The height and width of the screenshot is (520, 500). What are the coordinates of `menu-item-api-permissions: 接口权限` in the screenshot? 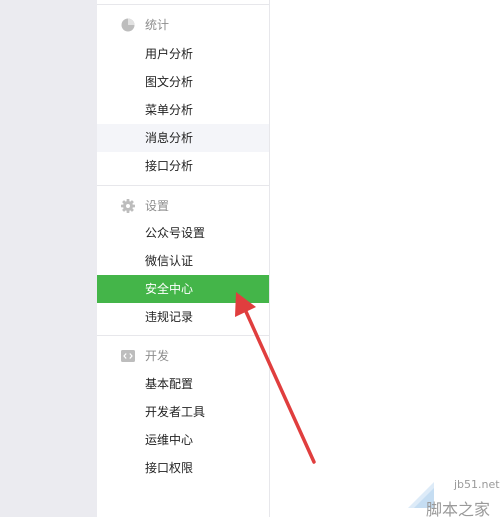 It's located at (183, 468).